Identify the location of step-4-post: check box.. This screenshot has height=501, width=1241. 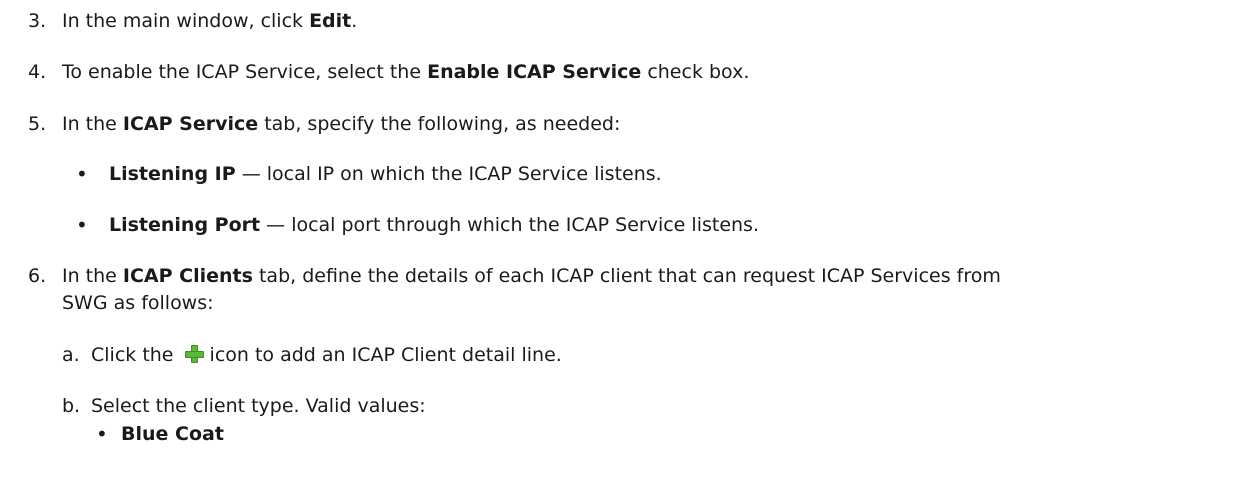
(695, 72).